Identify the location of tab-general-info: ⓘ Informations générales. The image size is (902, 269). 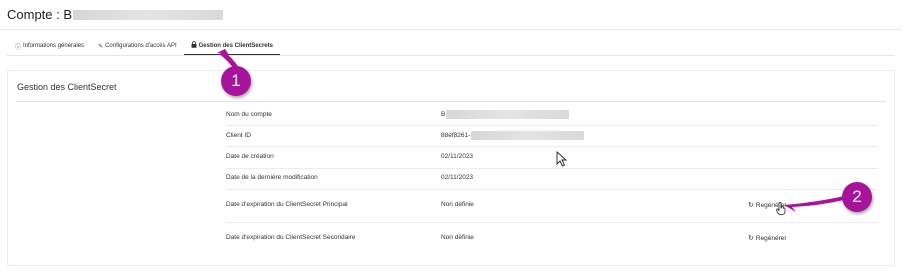
(49, 46).